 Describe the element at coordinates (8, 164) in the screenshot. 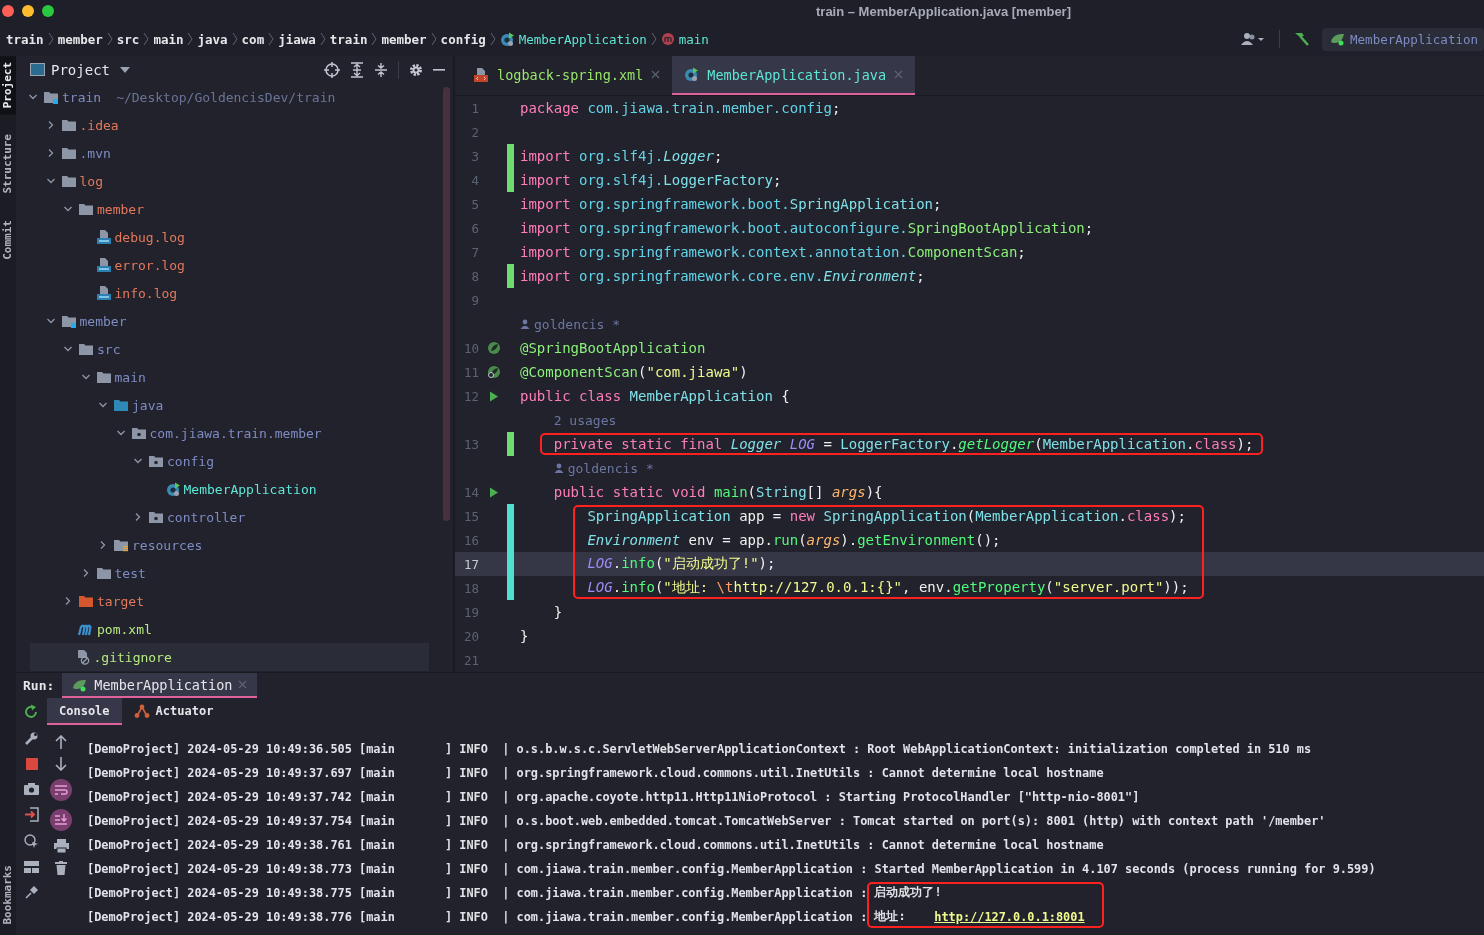

I see `tool-window-tab: Structure` at that location.